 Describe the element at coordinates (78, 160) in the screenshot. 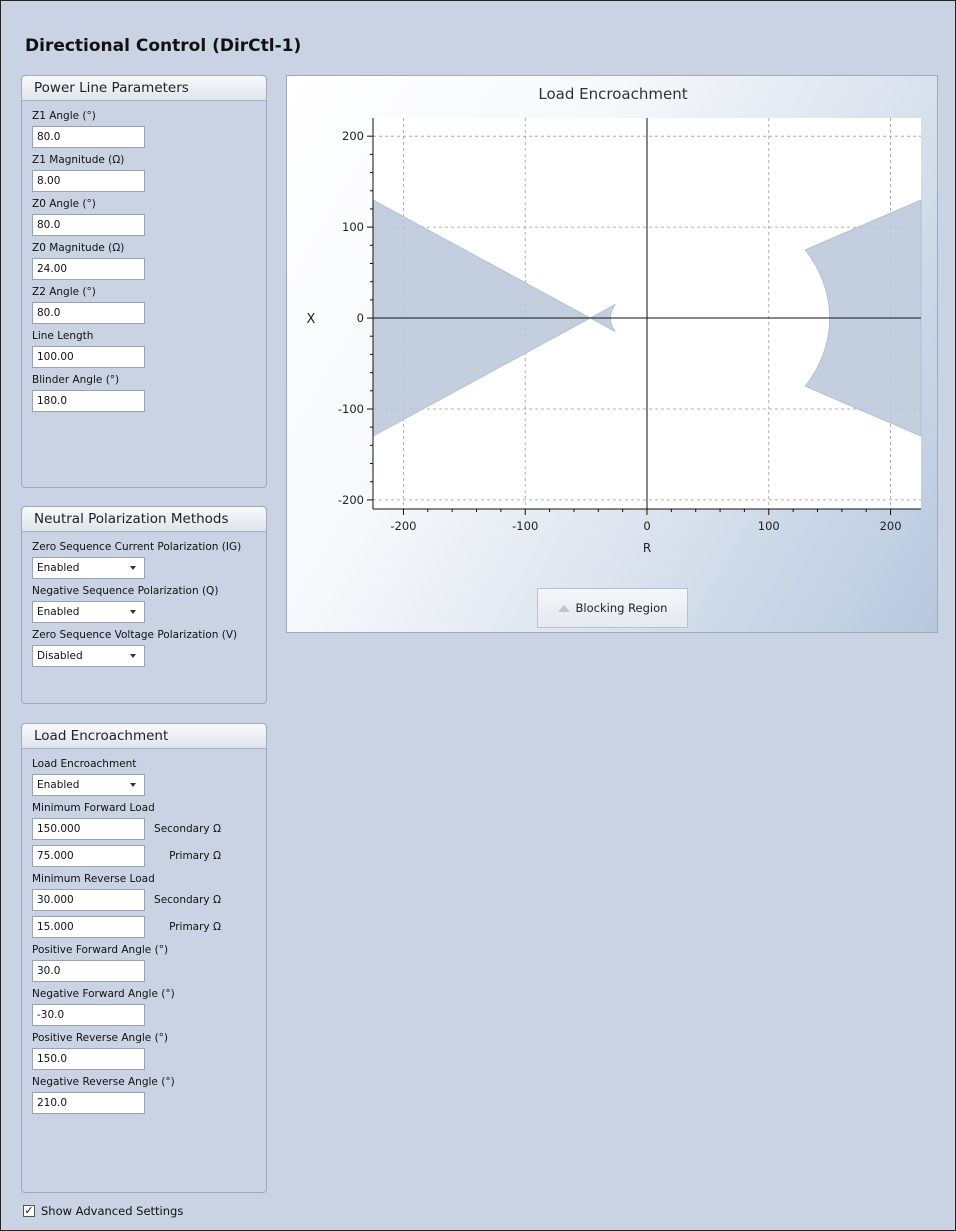

I see `z1-magnitude-label: Z1 Magnitude (Ω)` at that location.